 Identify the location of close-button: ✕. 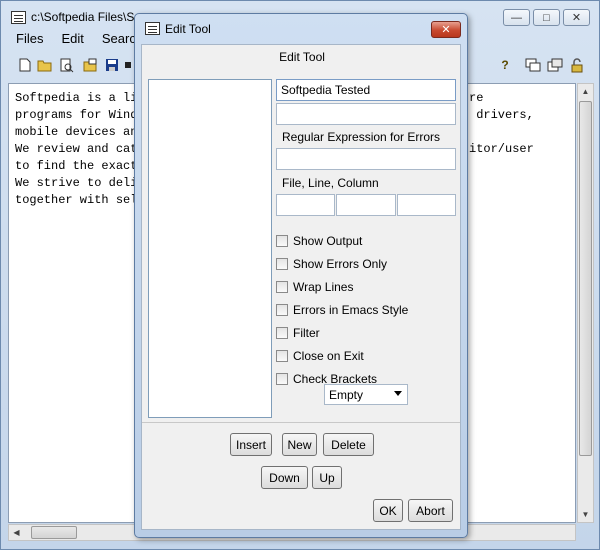
(576, 17).